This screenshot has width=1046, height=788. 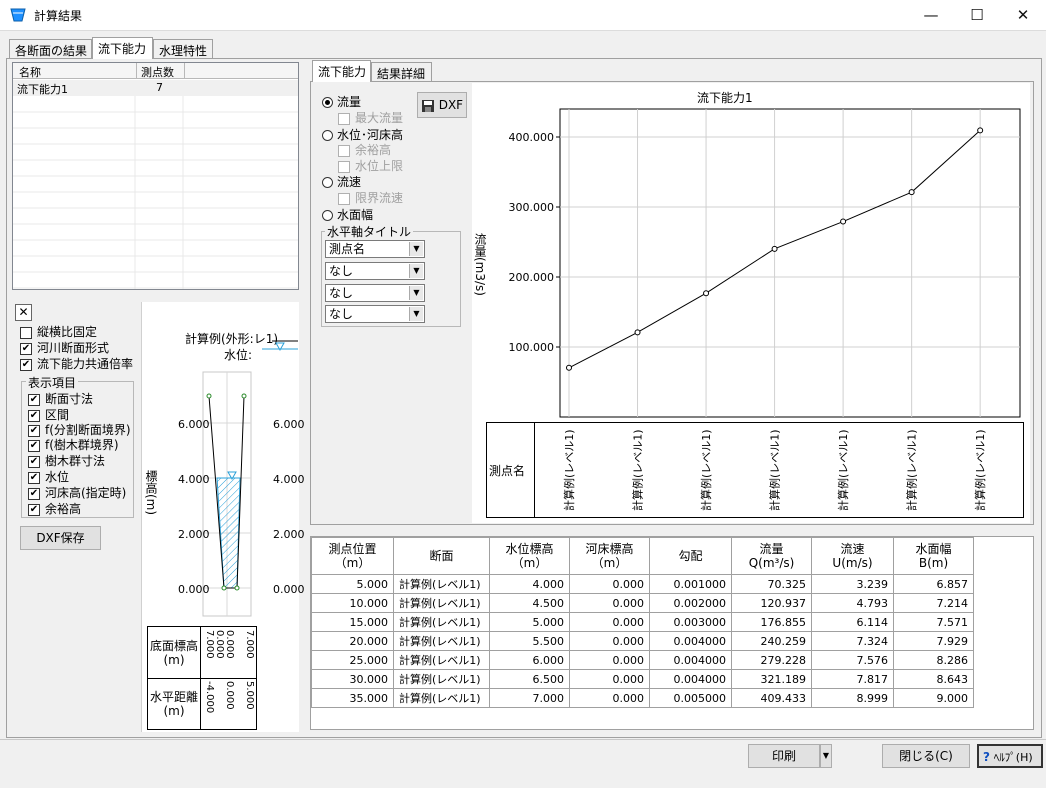 I want to click on axis-select-2: なし ▼, so click(x=375, y=271).